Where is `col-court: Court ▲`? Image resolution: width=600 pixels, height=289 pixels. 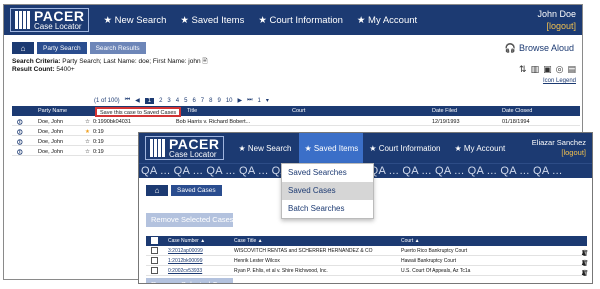
col-court: Court ▲ is located at coordinates (410, 241).